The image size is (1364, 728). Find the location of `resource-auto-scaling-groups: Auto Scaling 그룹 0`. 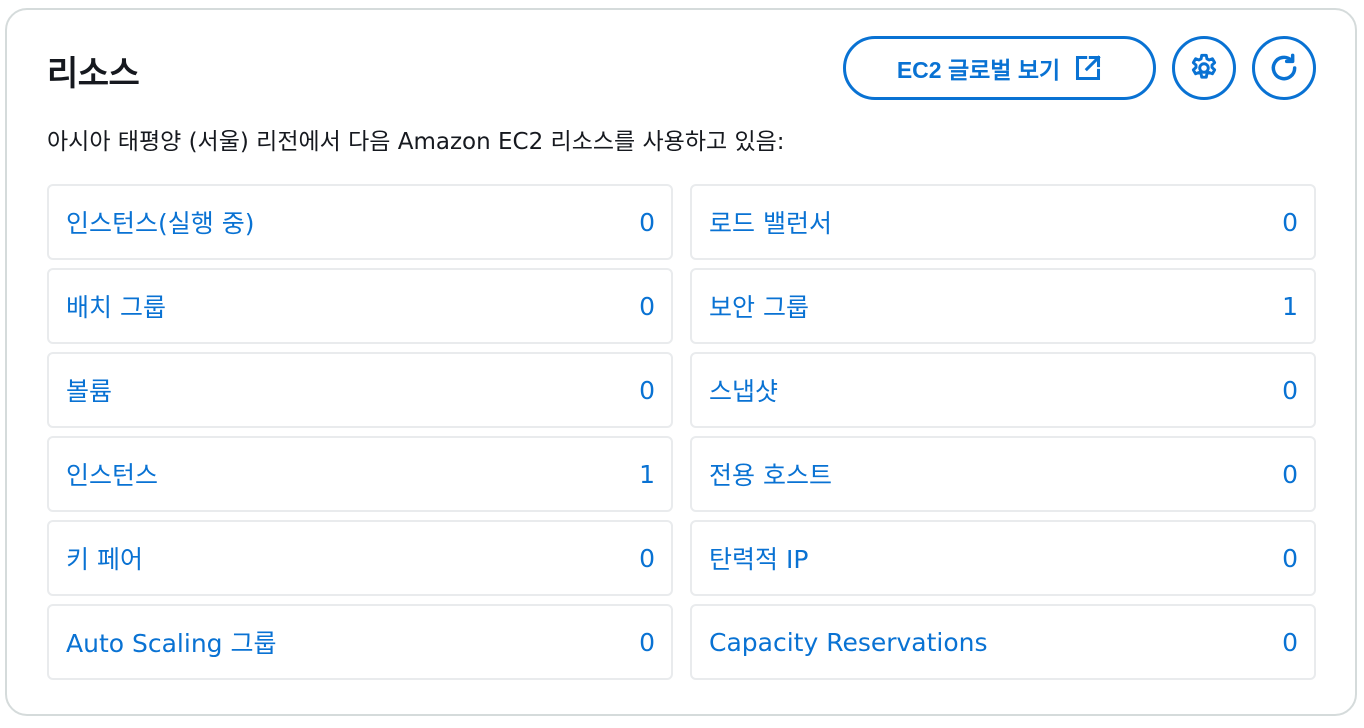

resource-auto-scaling-groups: Auto Scaling 그룹 0 is located at coordinates (360, 642).